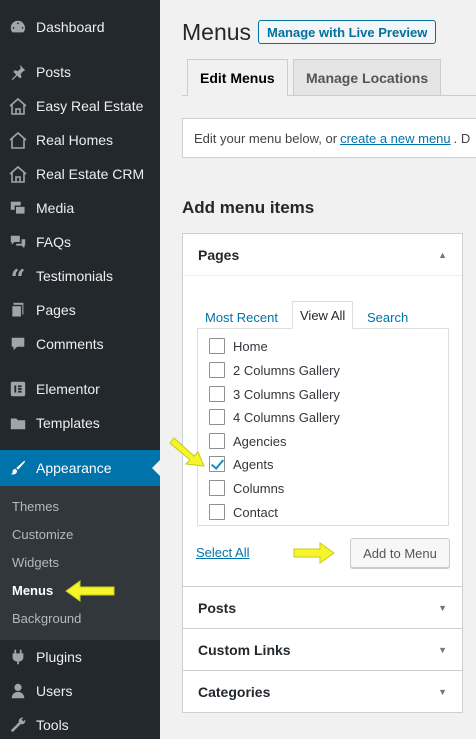  Describe the element at coordinates (18, 280) in the screenshot. I see `quote-icon: “` at that location.